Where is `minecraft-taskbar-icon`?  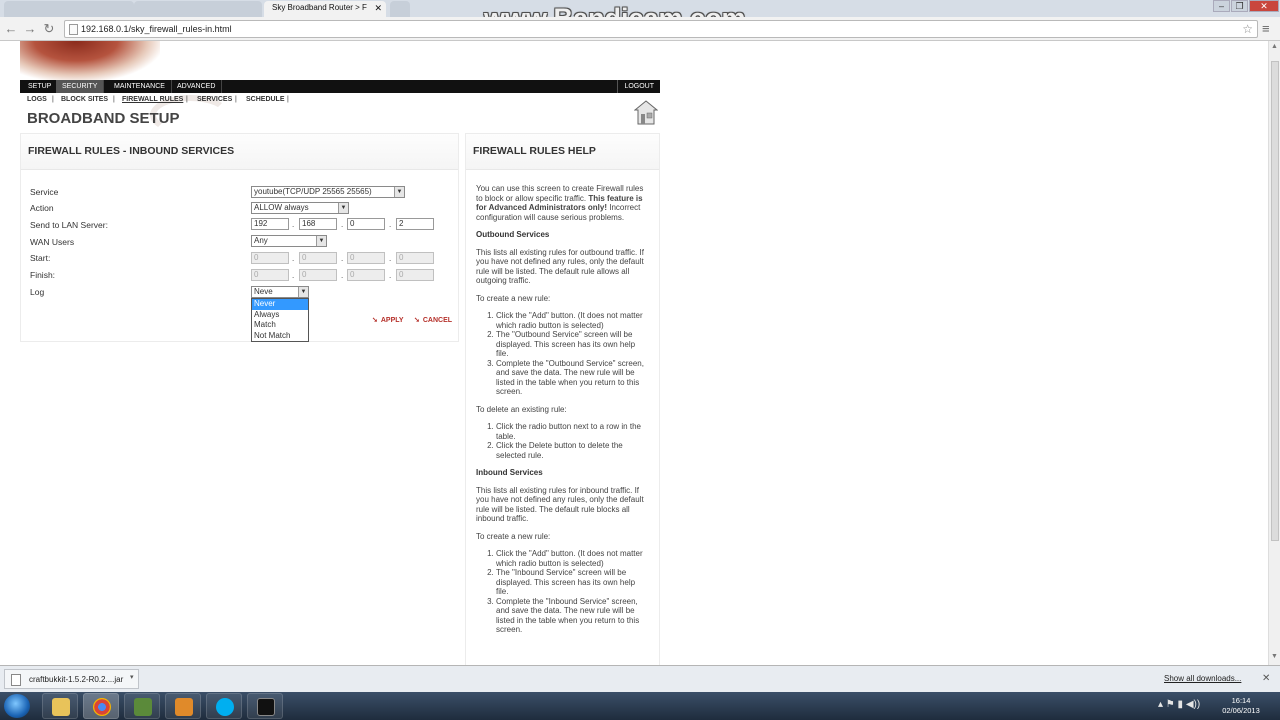 minecraft-taskbar-icon is located at coordinates (142, 706).